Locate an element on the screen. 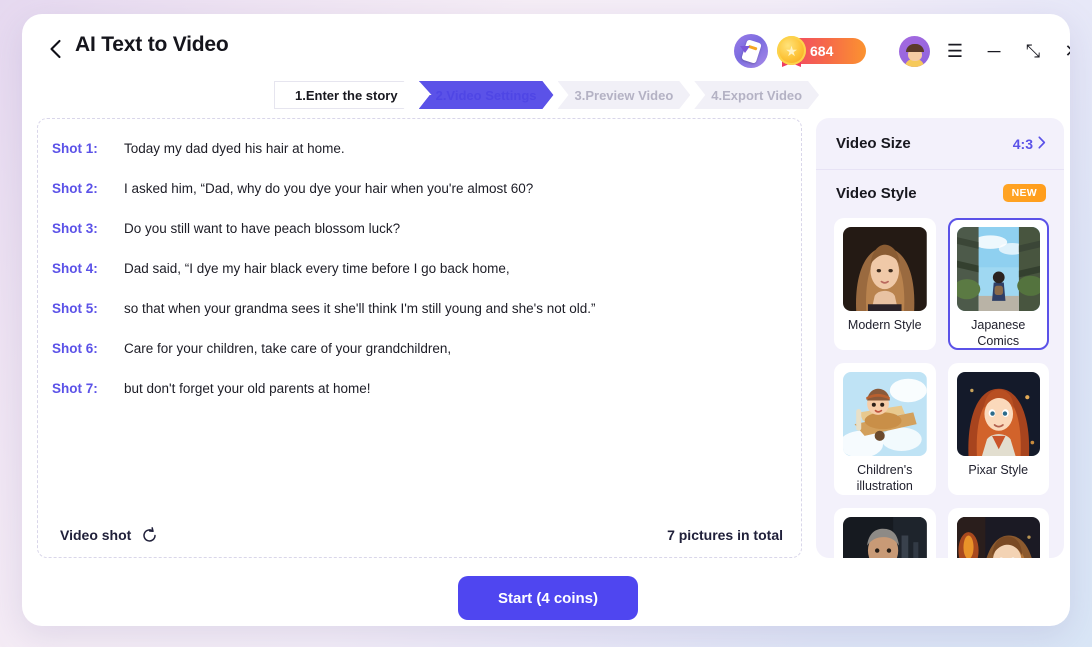  shot-label: Shot 7: is located at coordinates (75, 388).